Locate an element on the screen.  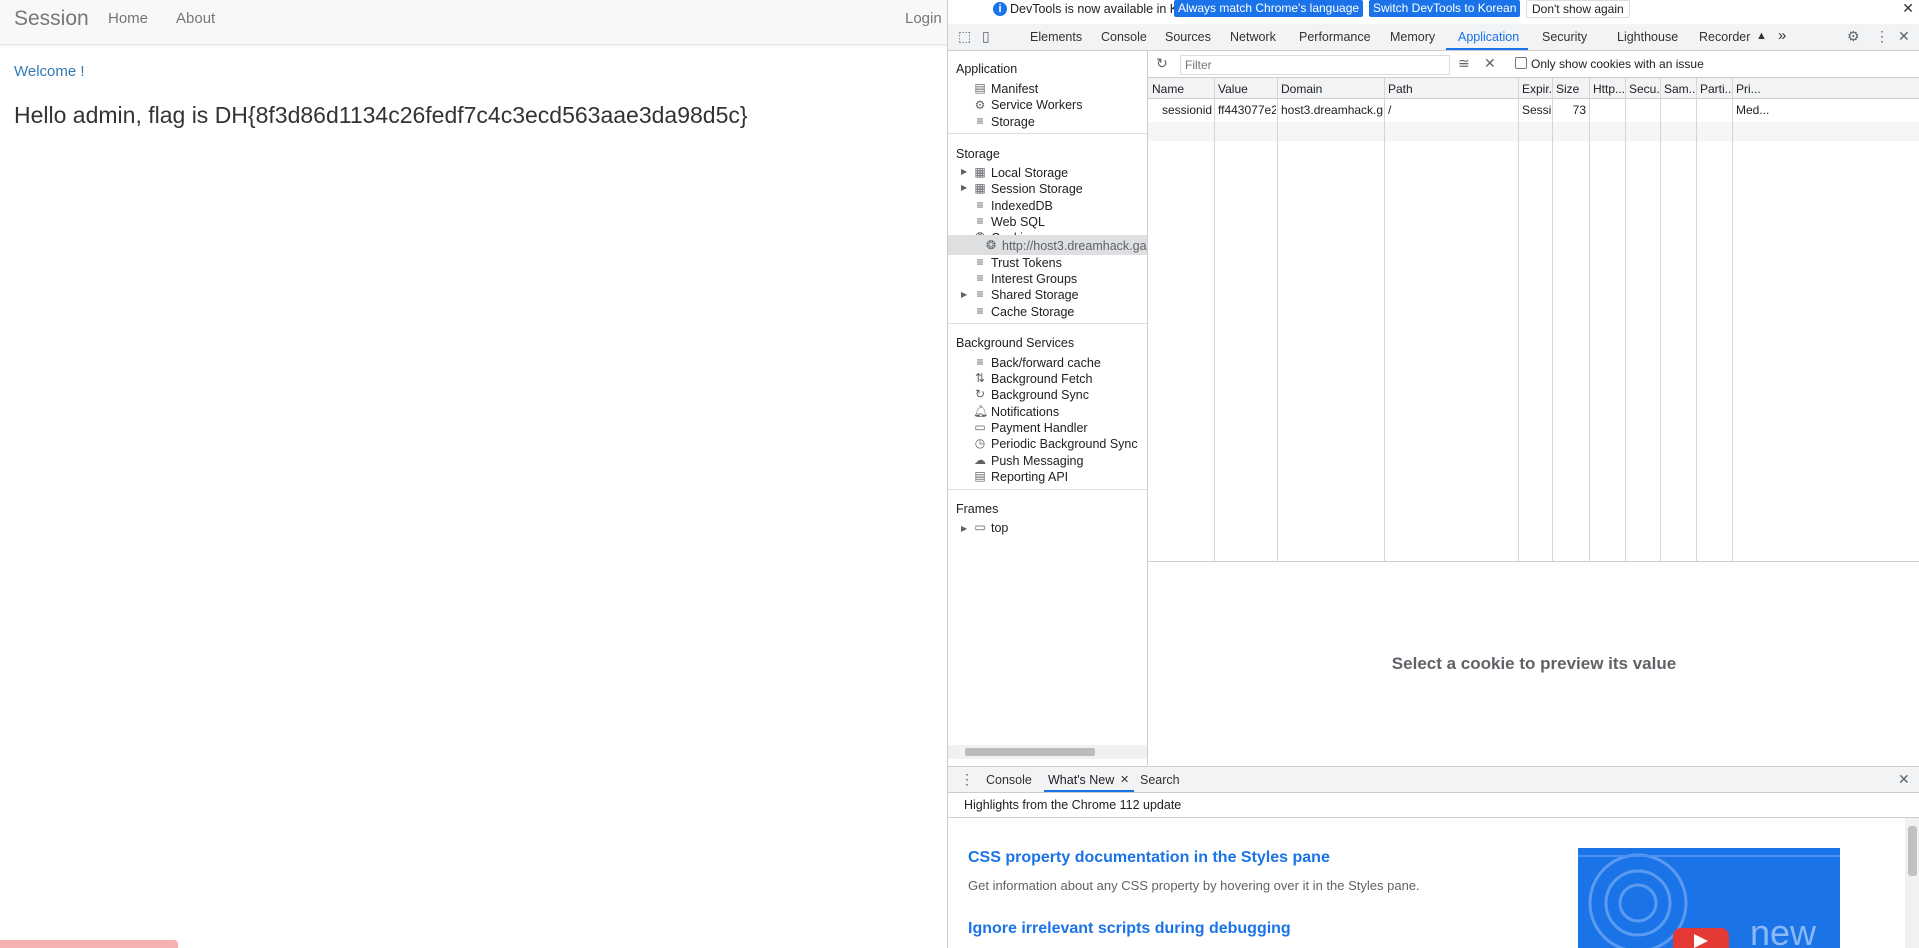
expand-local-storage-icon: ▶ is located at coordinates (964, 171).